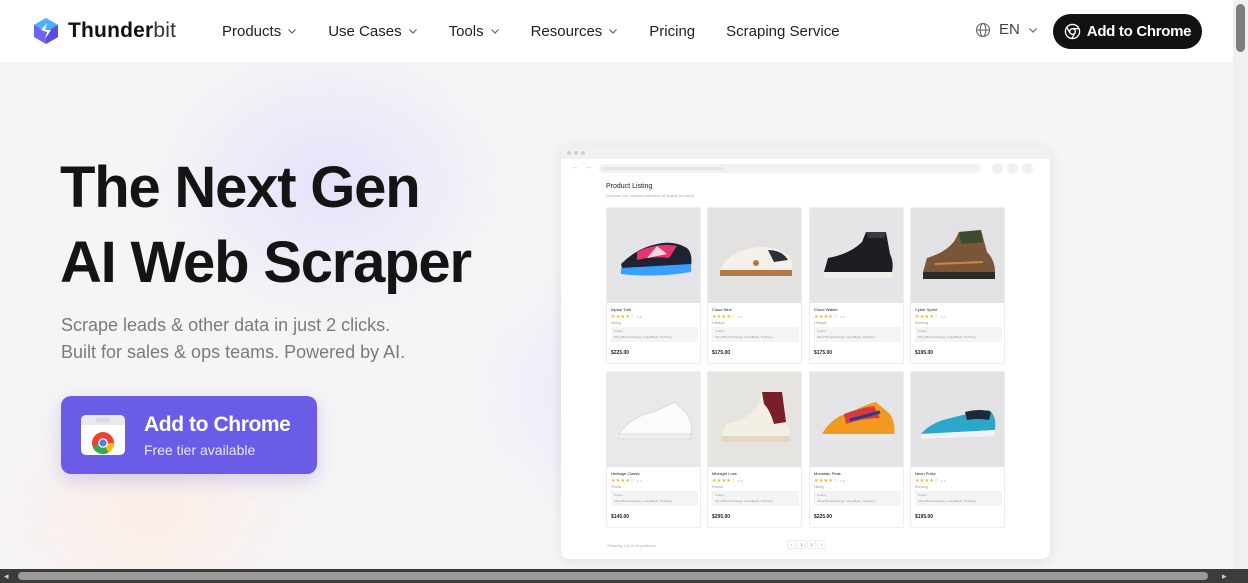 This screenshot has height=583, width=1248. What do you see at coordinates (46, 31) in the screenshot?
I see `thunderbit-logo-icon` at bounding box center [46, 31].